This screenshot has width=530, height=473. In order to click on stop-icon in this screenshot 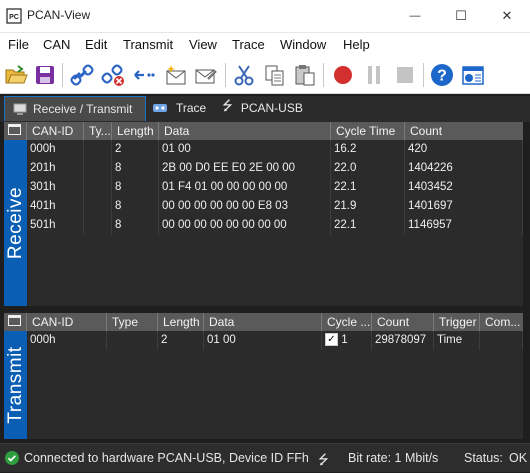, I will do `click(405, 75)`.